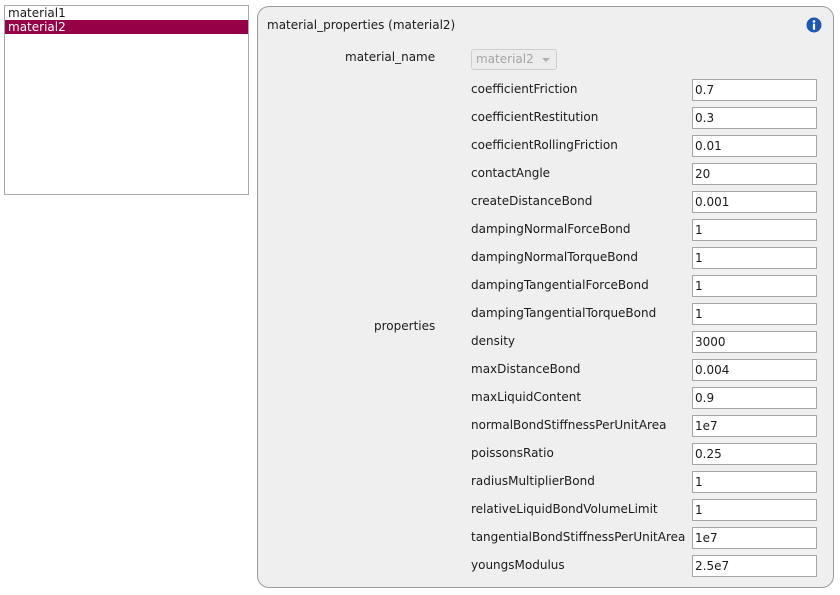 This screenshot has height=595, width=840. What do you see at coordinates (526, 397) in the screenshot?
I see `property-name: maxLiquidContent` at bounding box center [526, 397].